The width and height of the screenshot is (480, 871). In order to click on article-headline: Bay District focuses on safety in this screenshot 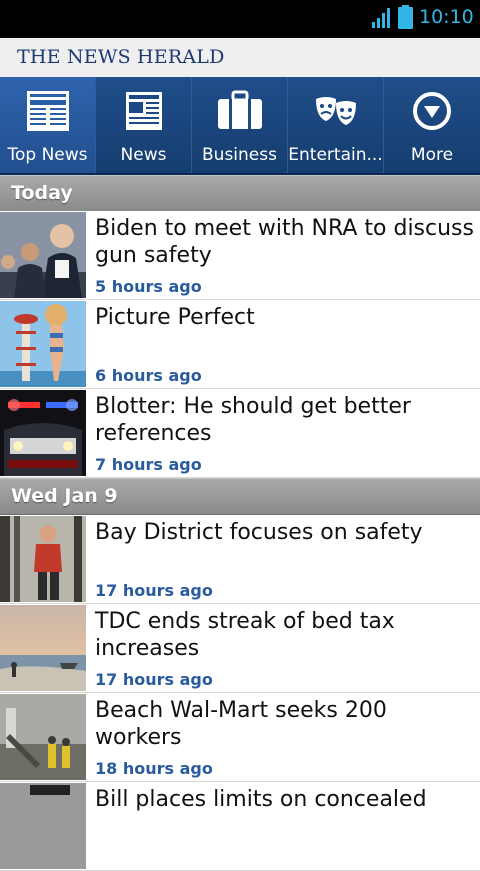, I will do `click(259, 532)`.